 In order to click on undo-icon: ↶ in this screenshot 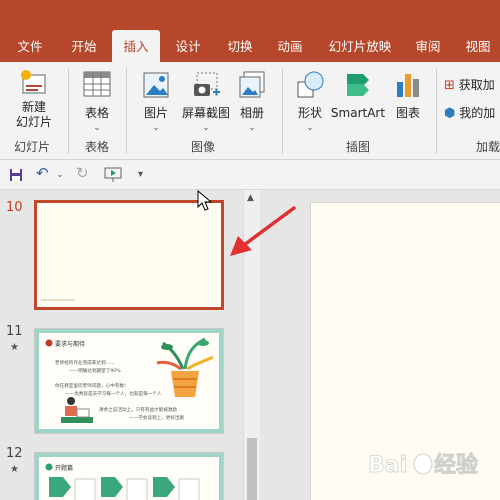, I will do `click(42, 173)`.